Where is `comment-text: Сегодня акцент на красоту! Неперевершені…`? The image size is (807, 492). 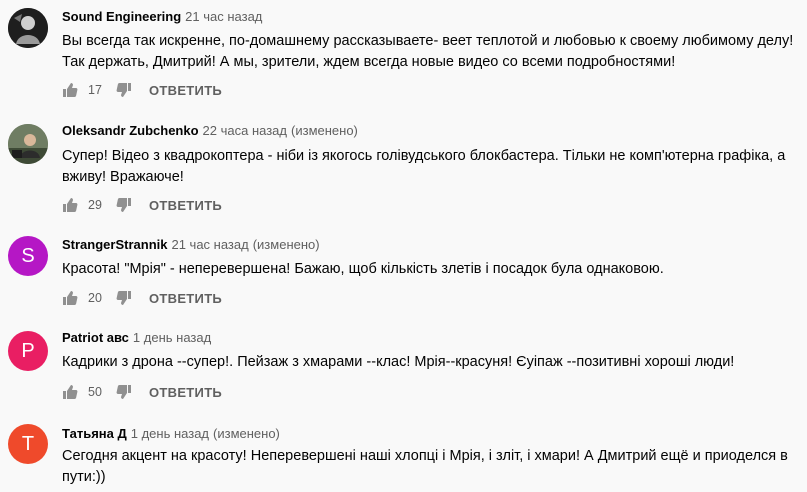
comment-text: Сегодня акцент на красоту! Неперевершені… is located at coordinates (425, 466).